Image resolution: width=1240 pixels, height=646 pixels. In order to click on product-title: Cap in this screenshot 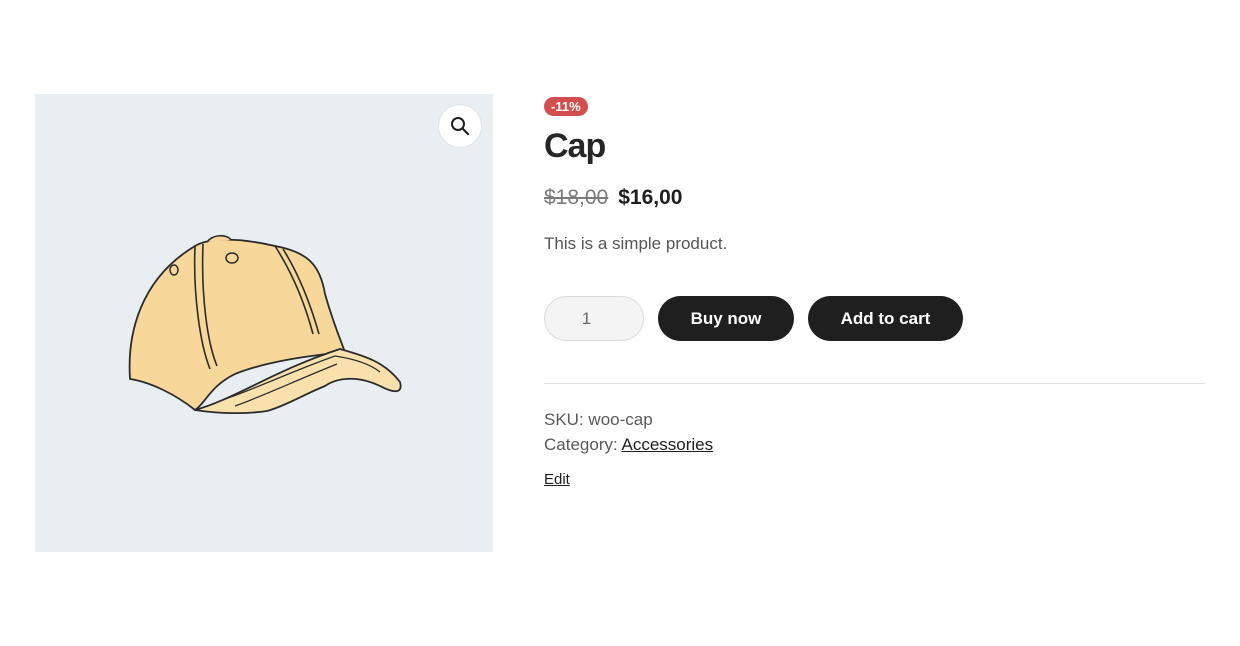, I will do `click(575, 146)`.